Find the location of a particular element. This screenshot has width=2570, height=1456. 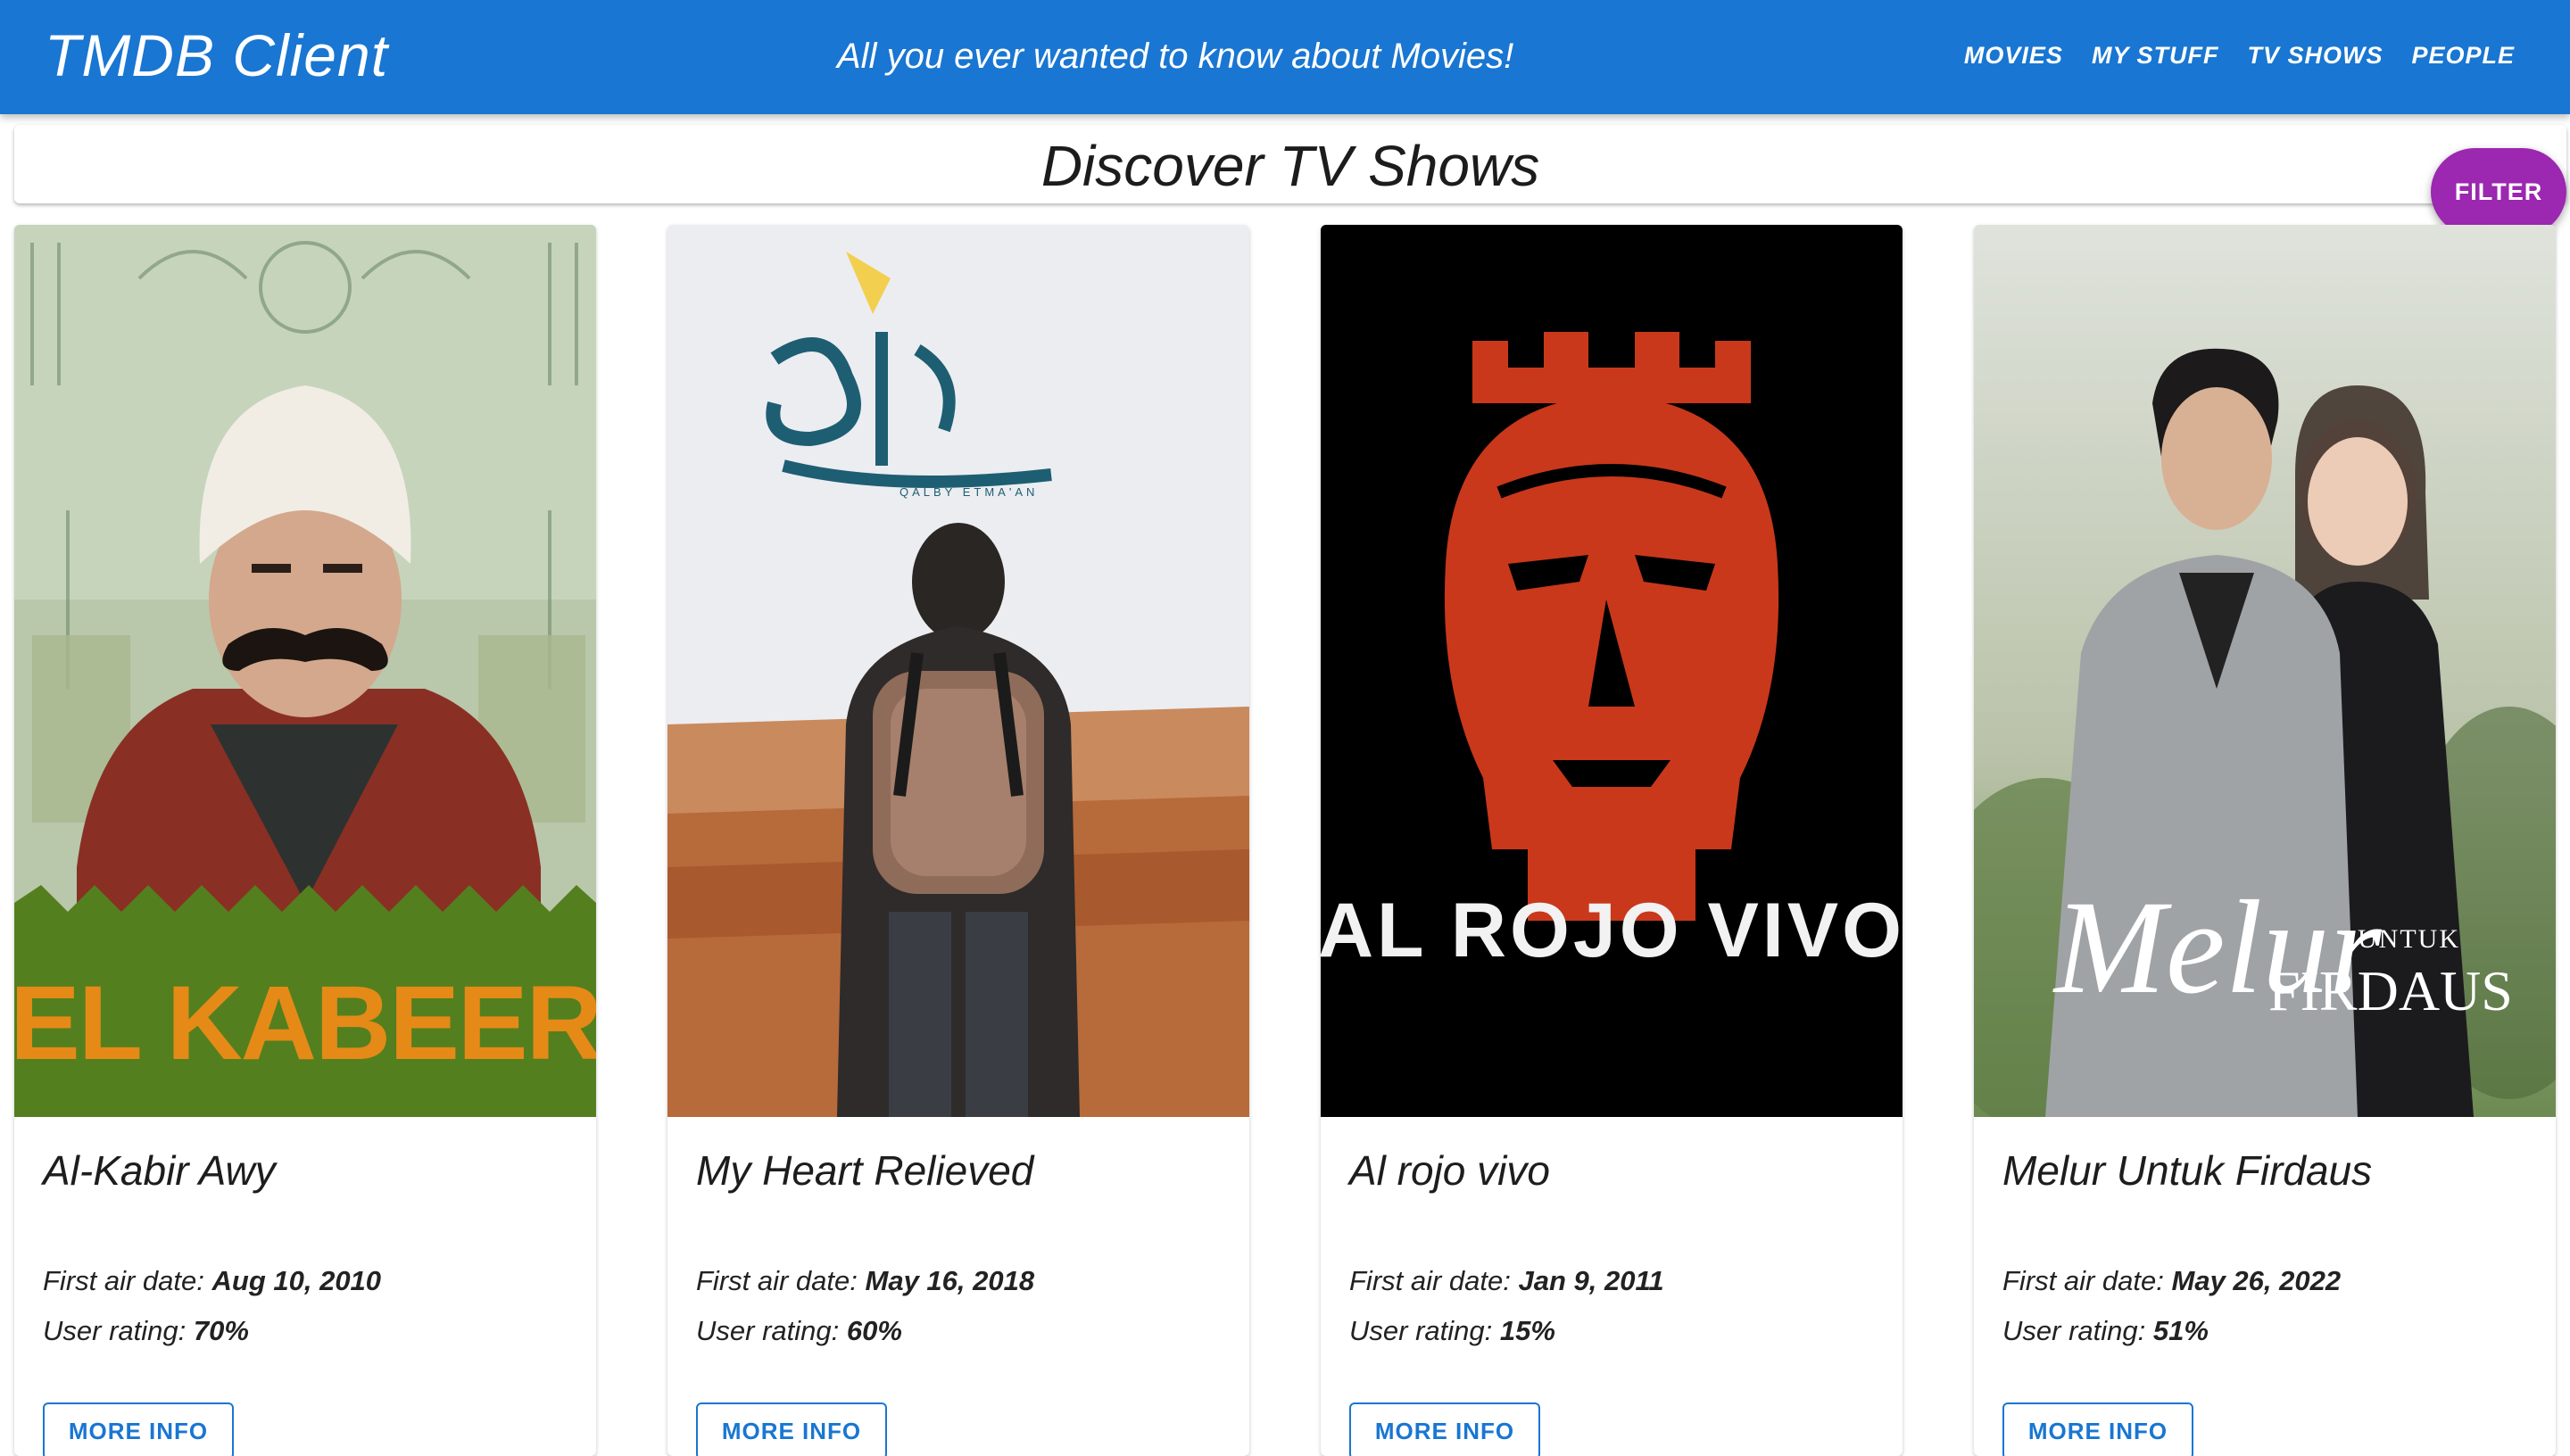

show-title: Melur Untuk Firdaus is located at coordinates (2187, 1170).